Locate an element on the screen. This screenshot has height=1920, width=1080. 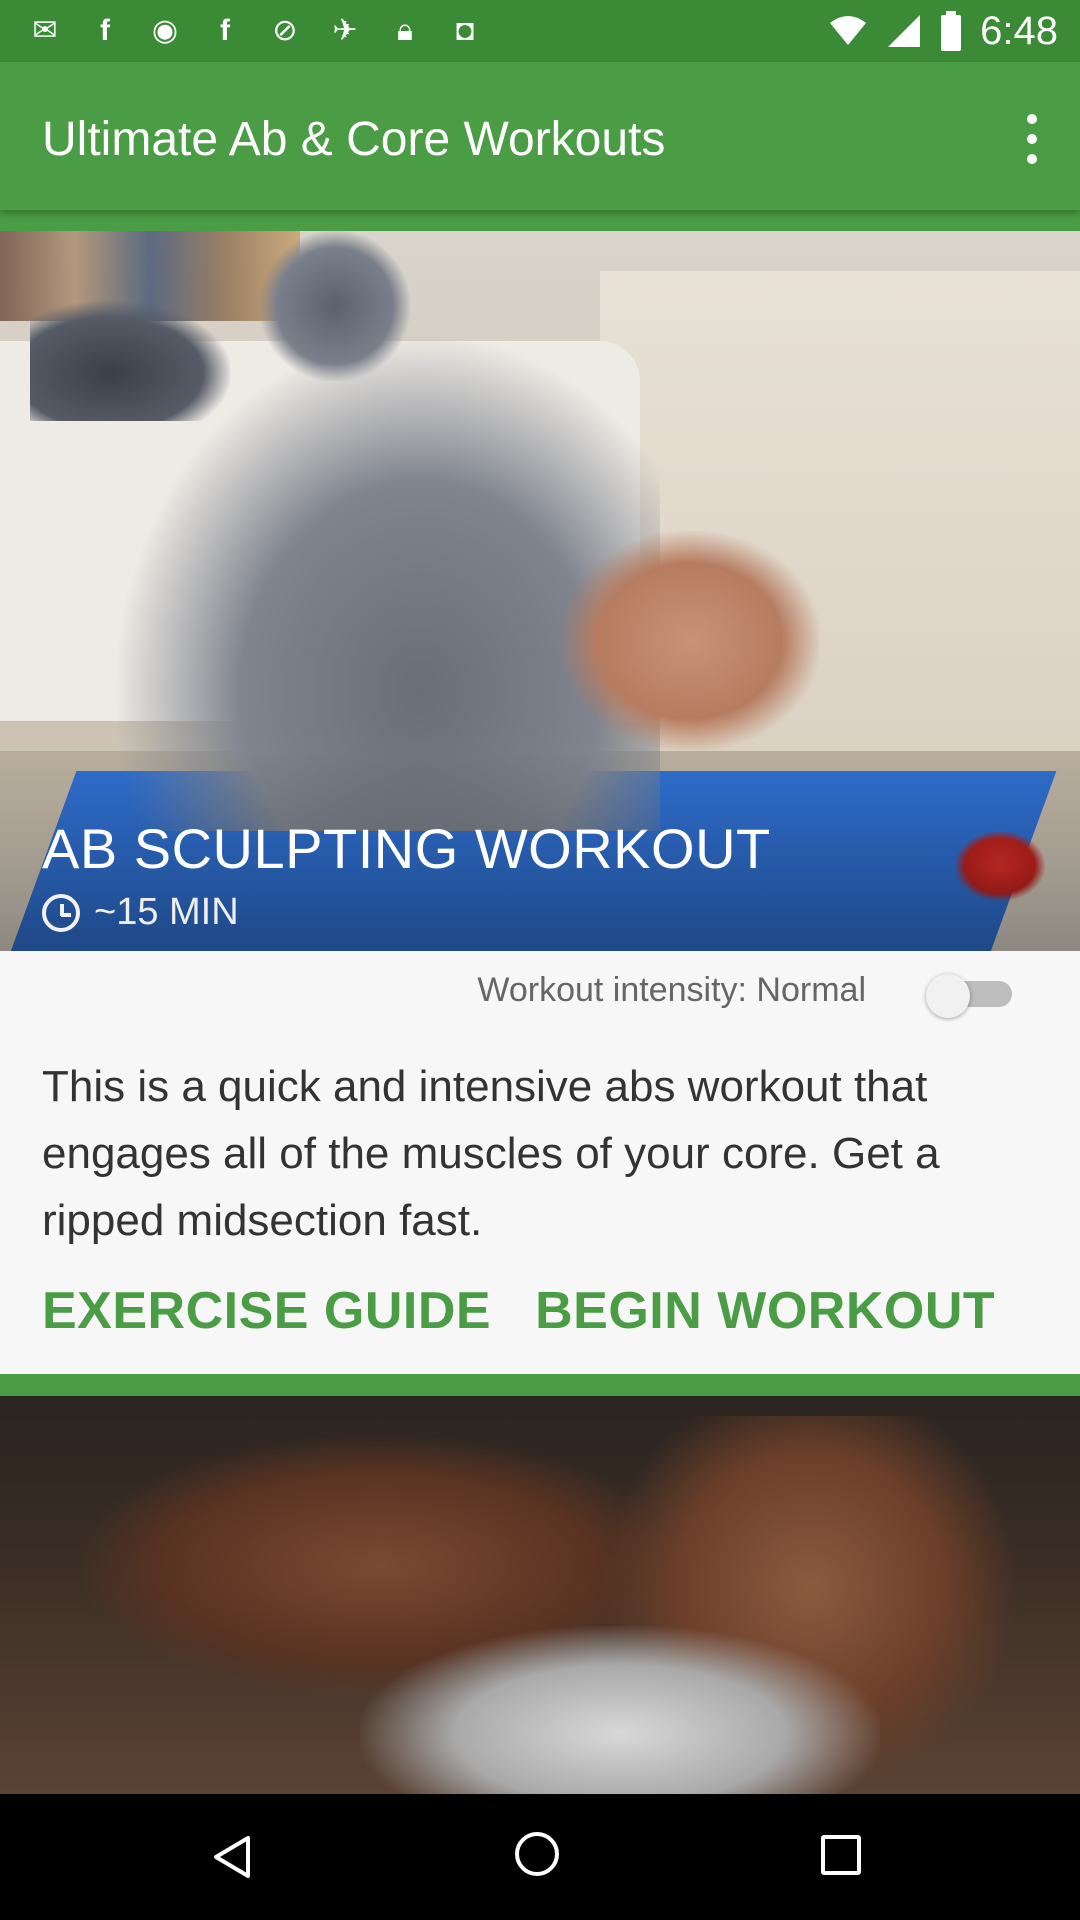
exercise-guide-button: EXERCISE GUIDE is located at coordinates (266, 1311).